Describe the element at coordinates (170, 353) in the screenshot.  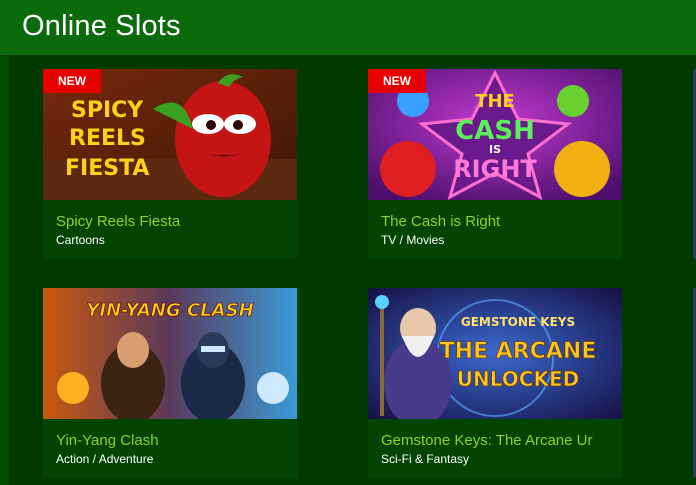
I see `game-thumbnail: YIN-YANG CLASH` at that location.